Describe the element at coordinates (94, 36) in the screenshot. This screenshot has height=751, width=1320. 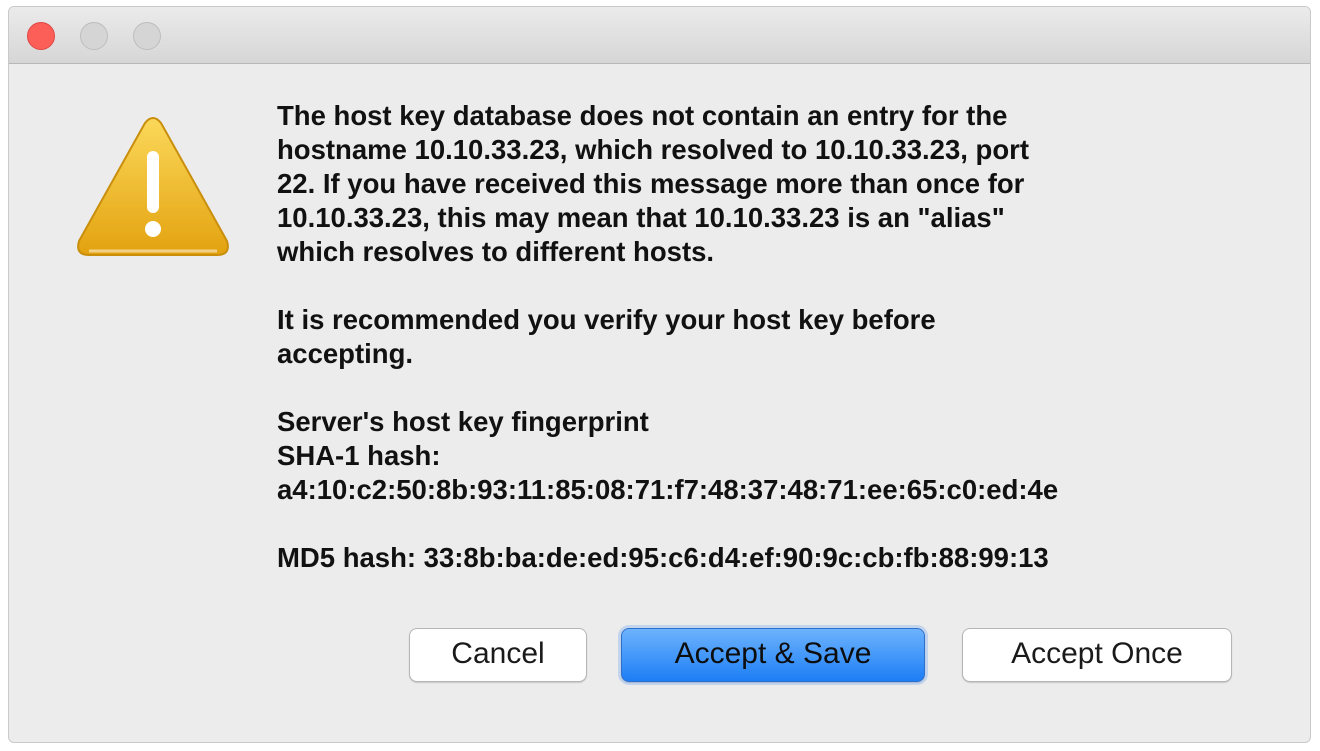
I see `minimize-window-button` at that location.